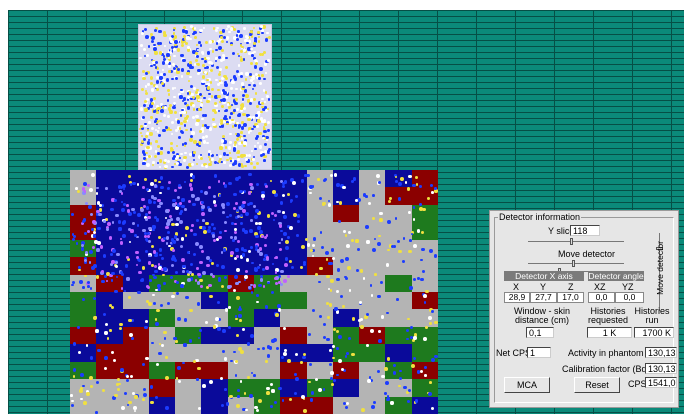 This screenshot has width=684, height=414. I want to click on y-slice-slider, so click(576, 241).